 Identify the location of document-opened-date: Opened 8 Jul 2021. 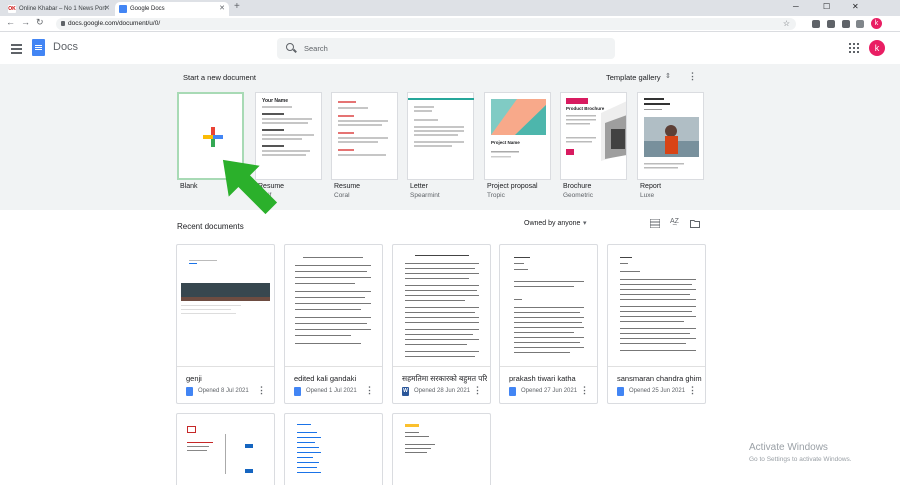
(223, 391).